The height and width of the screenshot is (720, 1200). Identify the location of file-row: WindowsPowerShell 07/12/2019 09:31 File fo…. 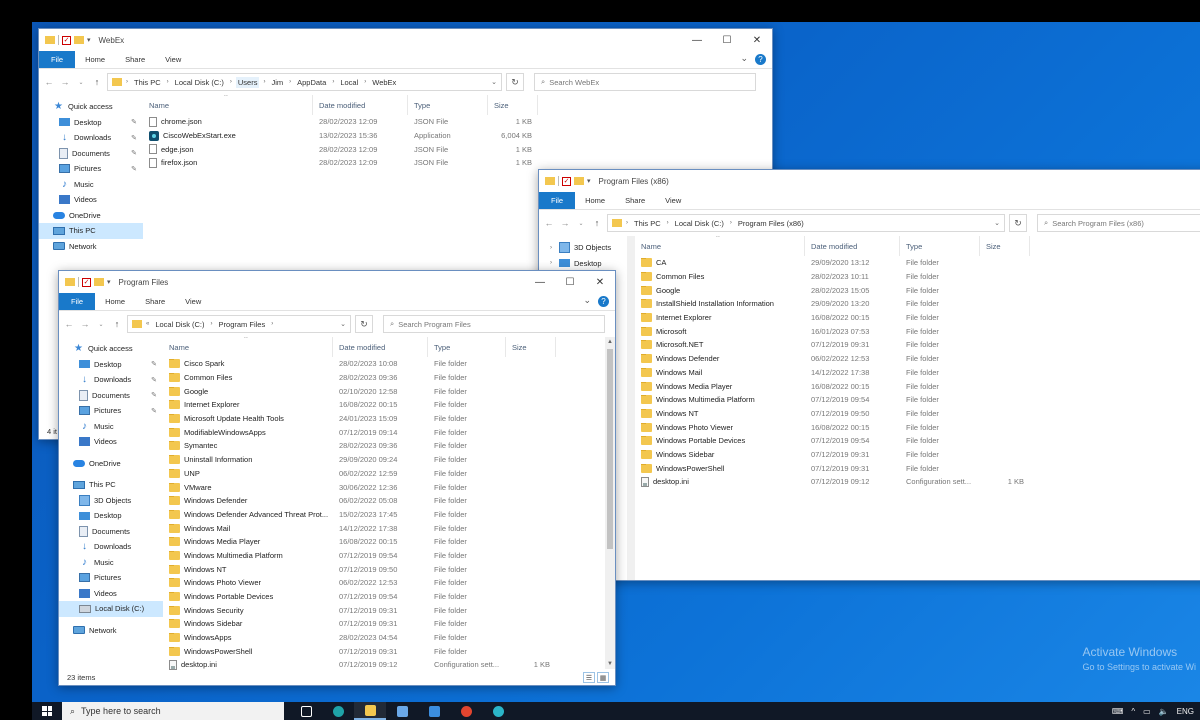
(917, 468).